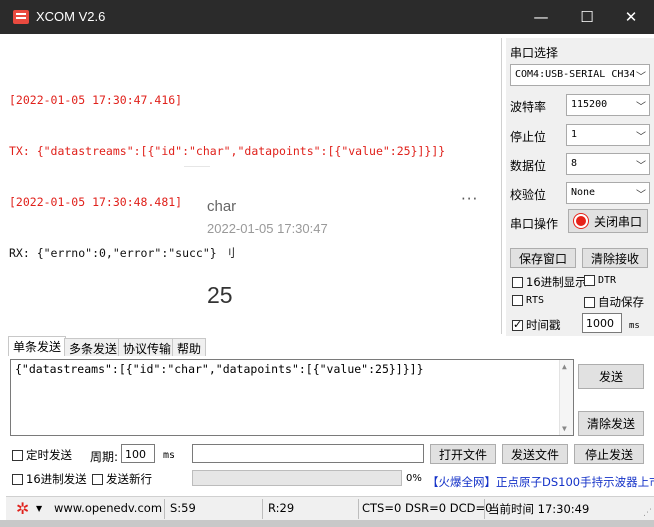 This screenshot has height=527, width=654. What do you see at coordinates (267, 228) in the screenshot?
I see `datastream-time: 2022-01-05 17:30:47` at bounding box center [267, 228].